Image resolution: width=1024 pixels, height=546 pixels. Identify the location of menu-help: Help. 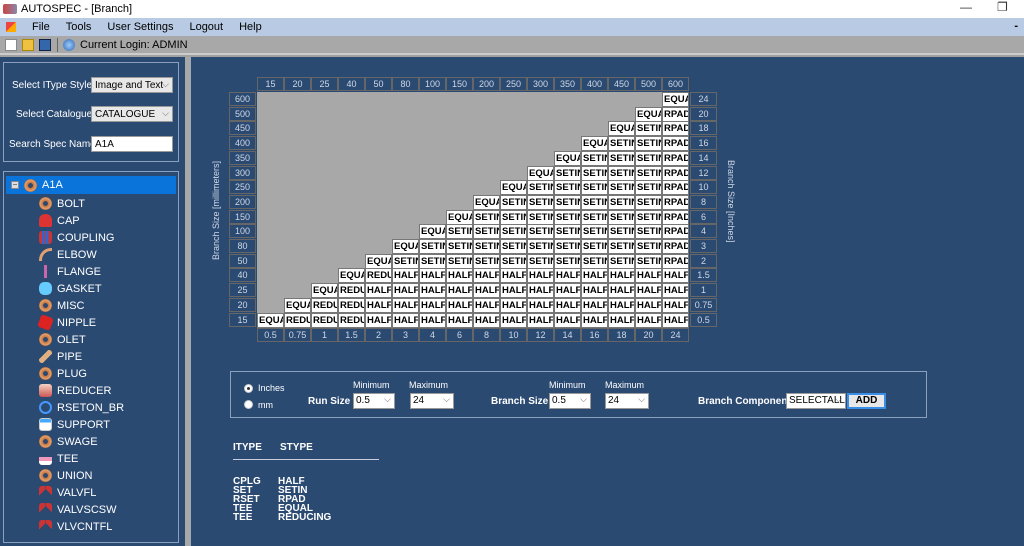
(250, 27).